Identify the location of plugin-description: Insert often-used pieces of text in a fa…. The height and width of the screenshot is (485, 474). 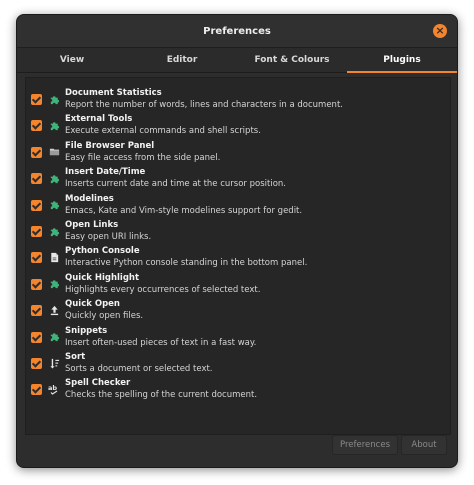
(161, 342).